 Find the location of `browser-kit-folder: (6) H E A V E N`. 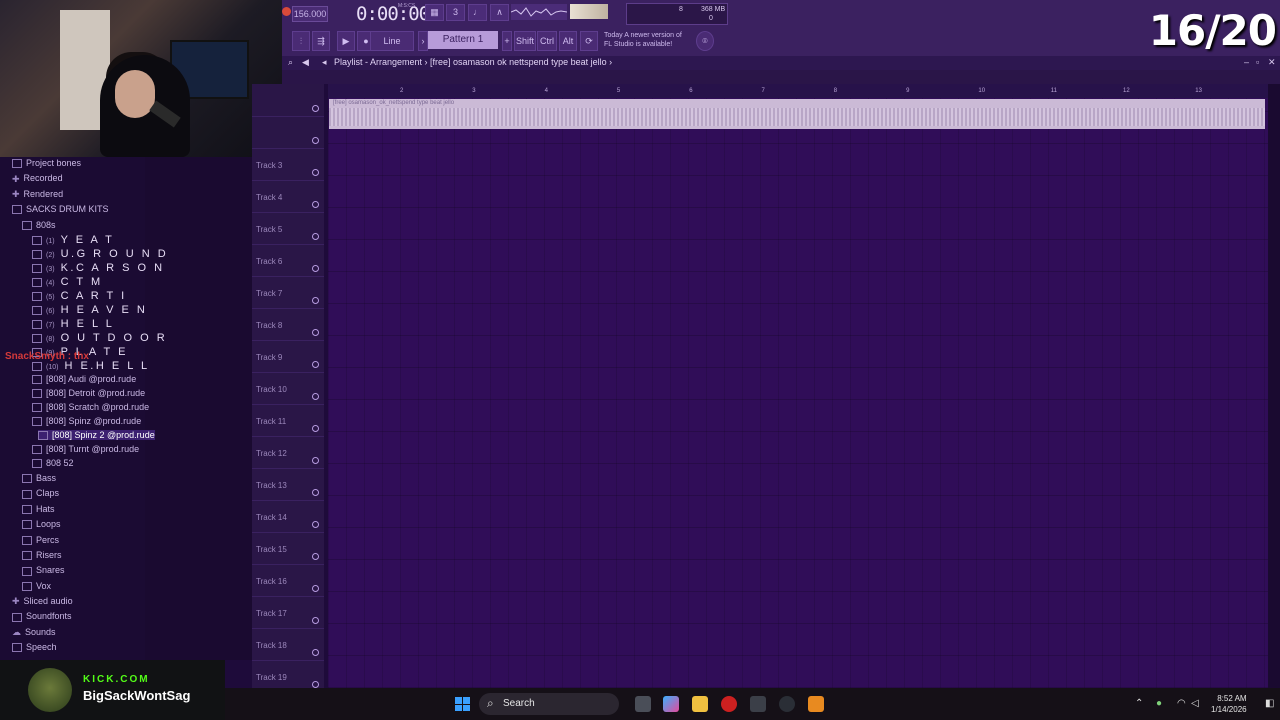

browser-kit-folder: (6) H E A V E N is located at coordinates (89, 310).